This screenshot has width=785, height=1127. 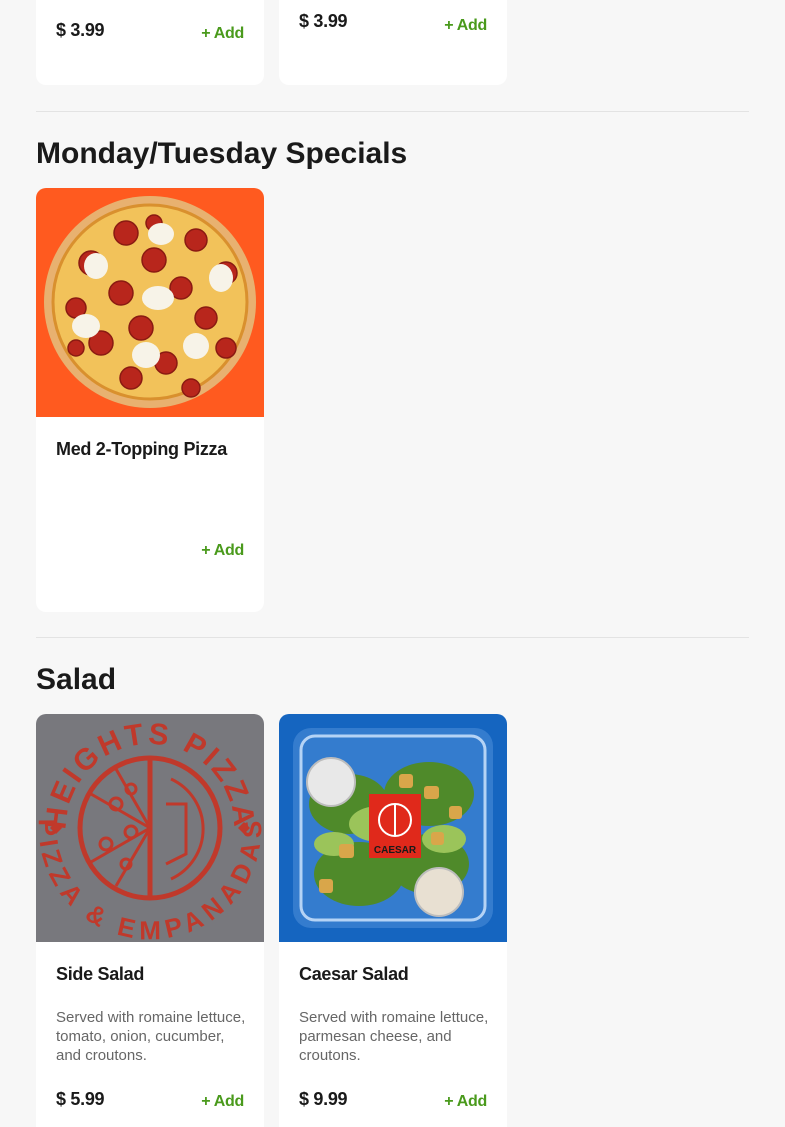 I want to click on sticker-text: CAESAR, so click(x=395, y=850).